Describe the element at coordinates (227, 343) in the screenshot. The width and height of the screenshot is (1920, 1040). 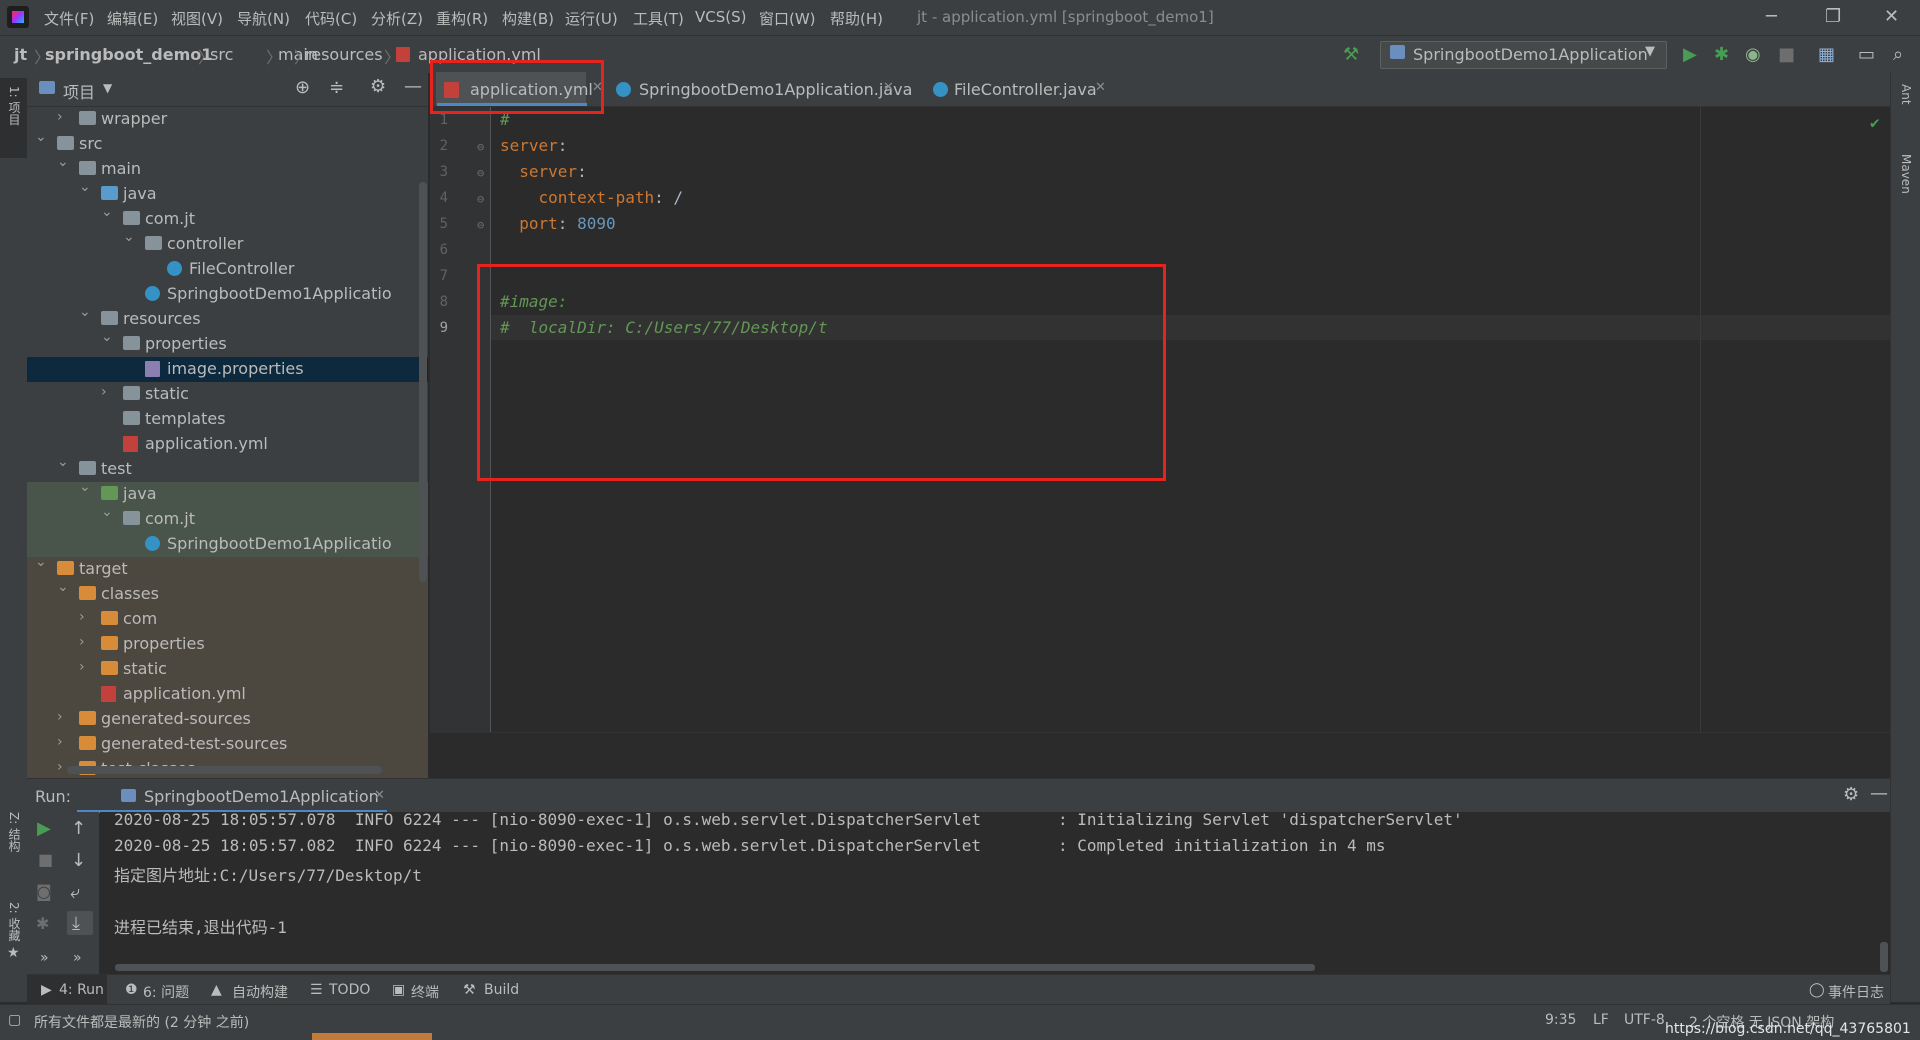
I see `tree-item: ⌄ properties` at that location.